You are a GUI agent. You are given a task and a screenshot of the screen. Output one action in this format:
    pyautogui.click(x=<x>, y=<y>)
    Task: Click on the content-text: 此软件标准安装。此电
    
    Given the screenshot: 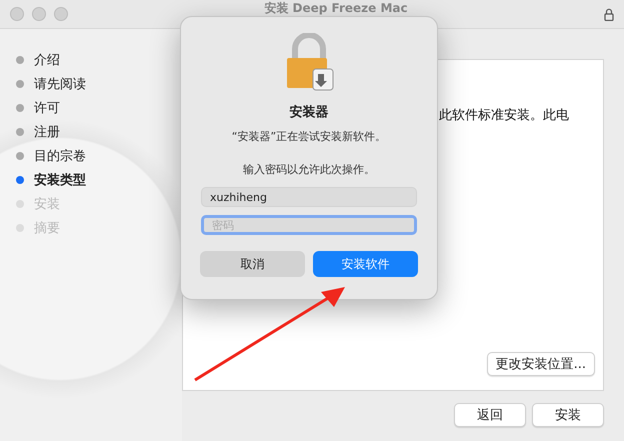 What is the action you would take?
    pyautogui.click(x=504, y=115)
    